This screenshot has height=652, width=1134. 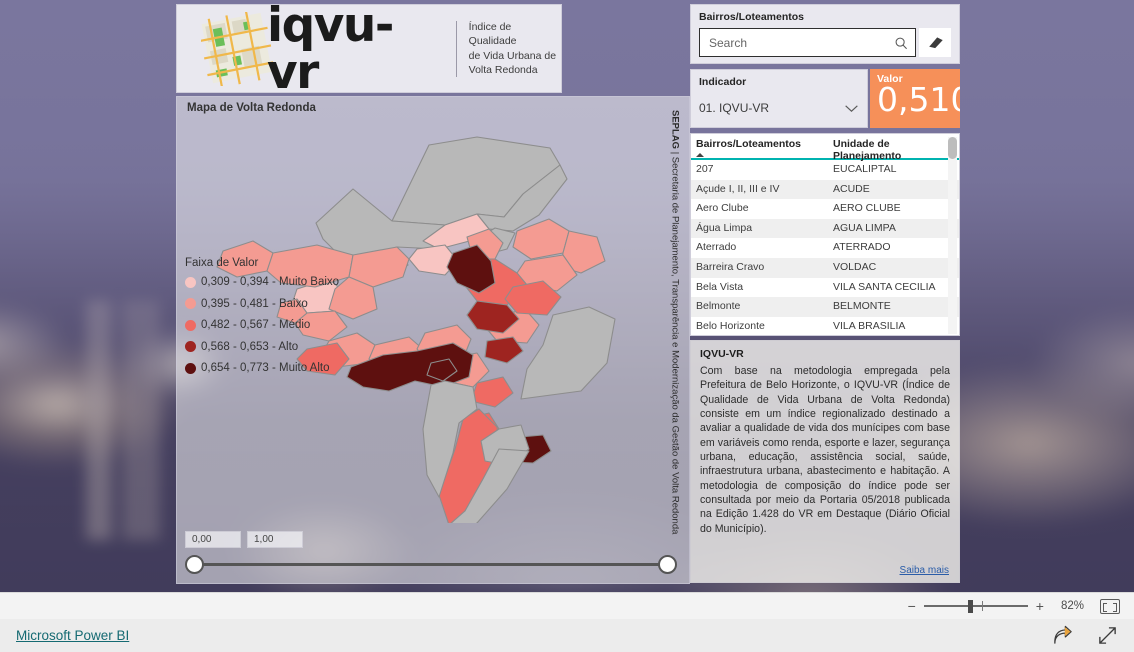 What do you see at coordinates (912, 606) in the screenshot?
I see `zoom-out-button: −` at bounding box center [912, 606].